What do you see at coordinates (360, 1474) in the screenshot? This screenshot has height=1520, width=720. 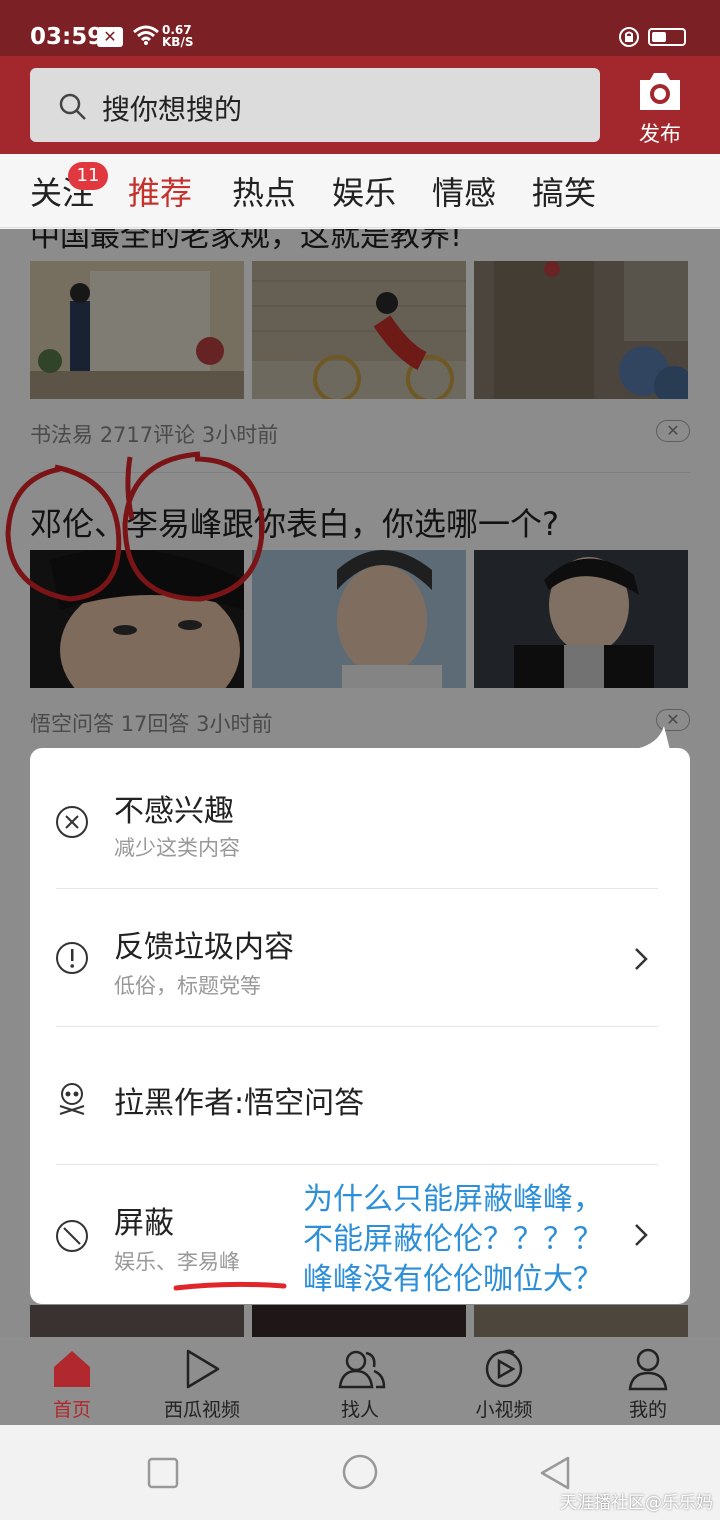 I see `home-button-icon` at bounding box center [360, 1474].